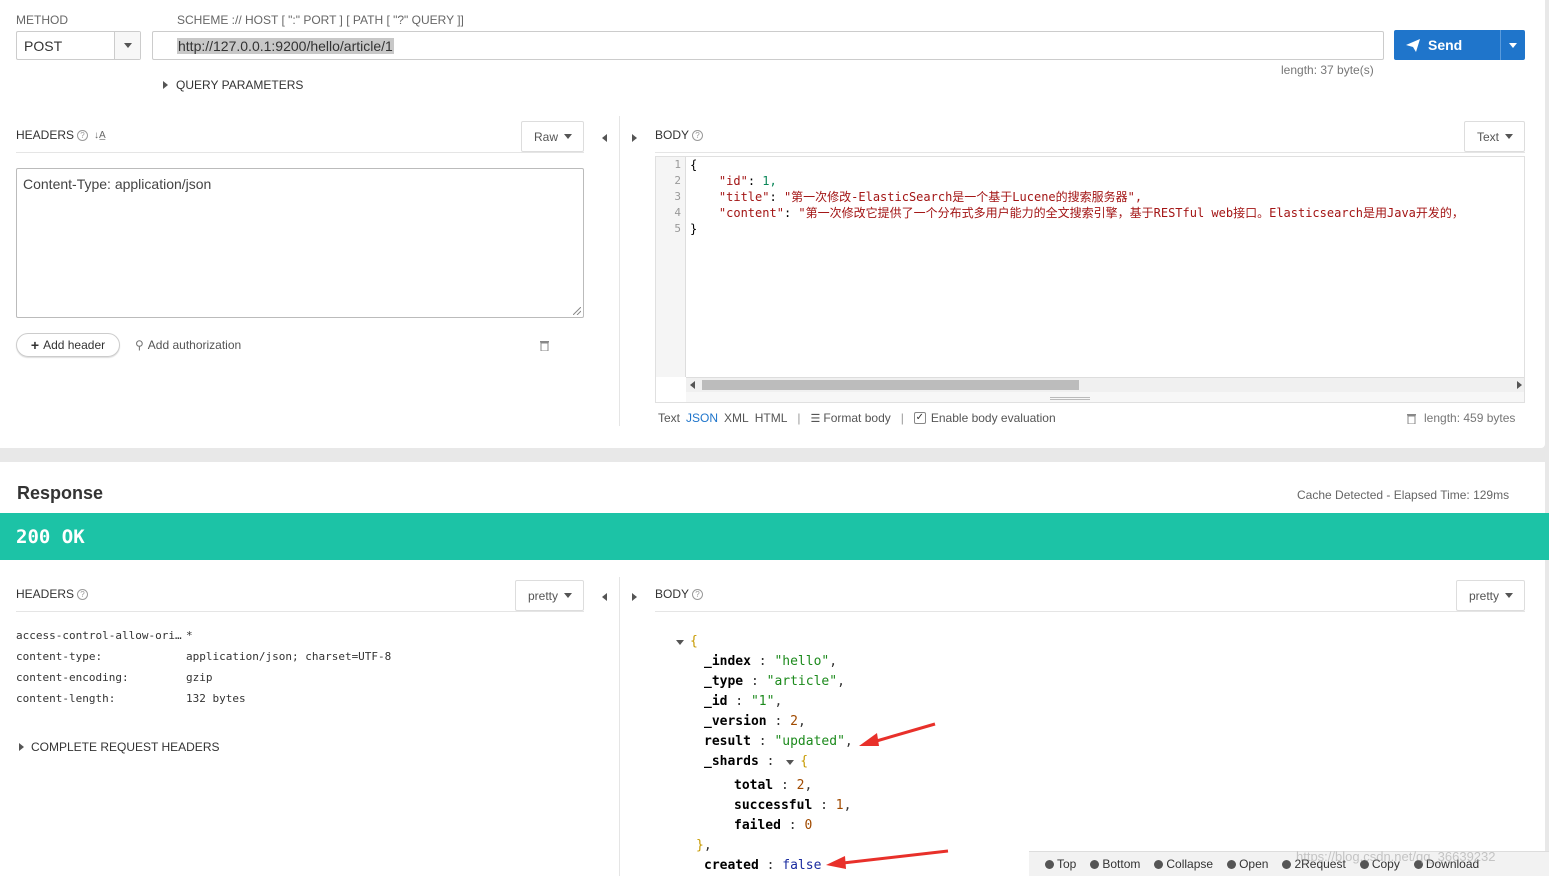 Image resolution: width=1549 pixels, height=876 pixels. Describe the element at coordinates (1105, 384) in the screenshot. I see `horizontal-scrollbar` at that location.